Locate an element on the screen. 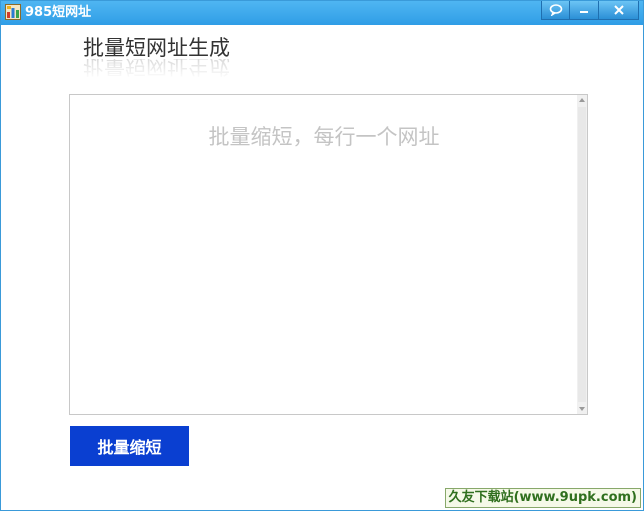  window-title: 985短网址 is located at coordinates (58, 12).